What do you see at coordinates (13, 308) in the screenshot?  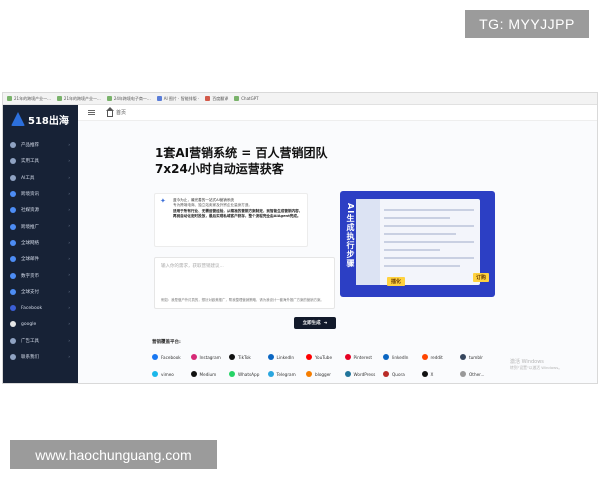 I see `facebook-icon` at bounding box center [13, 308].